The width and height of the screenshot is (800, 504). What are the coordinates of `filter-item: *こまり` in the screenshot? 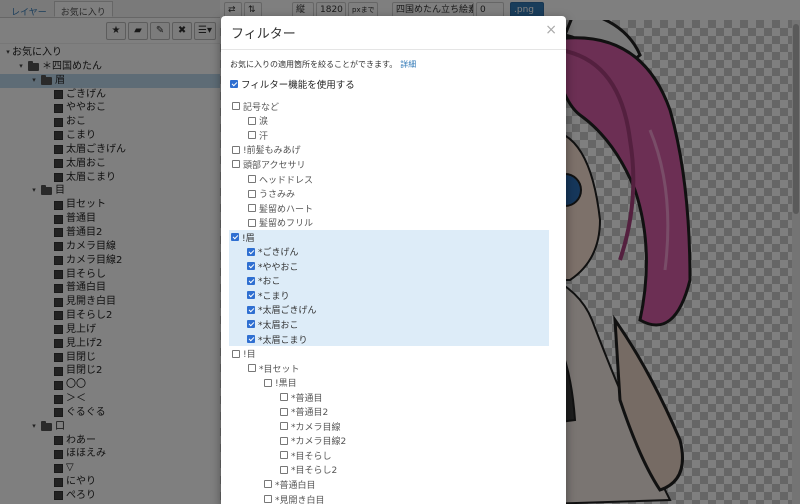 It's located at (389, 295).